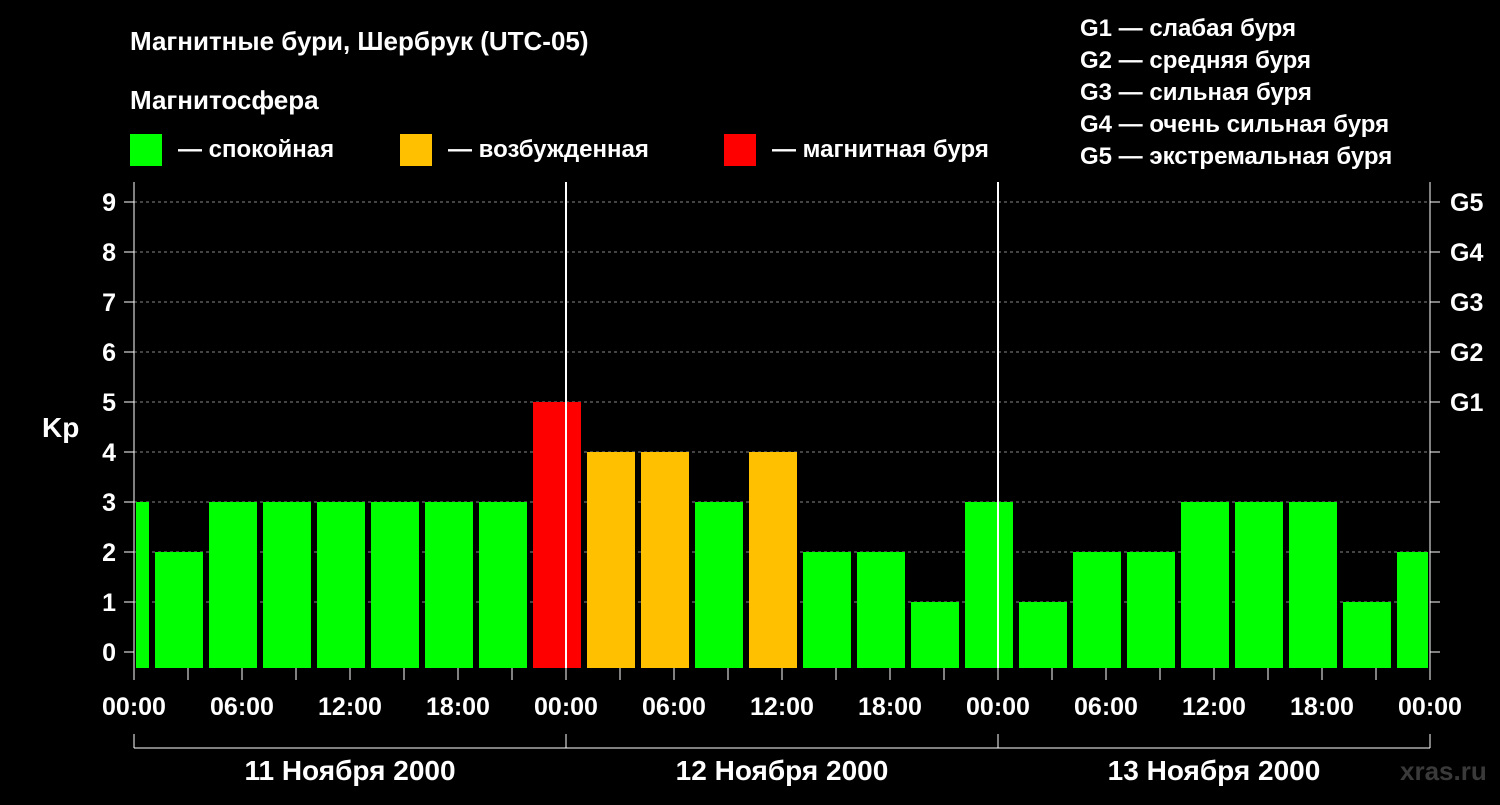 The width and height of the screenshot is (1500, 805). What do you see at coordinates (109, 653) in the screenshot?
I see `y-tick-label-0: 0` at bounding box center [109, 653].